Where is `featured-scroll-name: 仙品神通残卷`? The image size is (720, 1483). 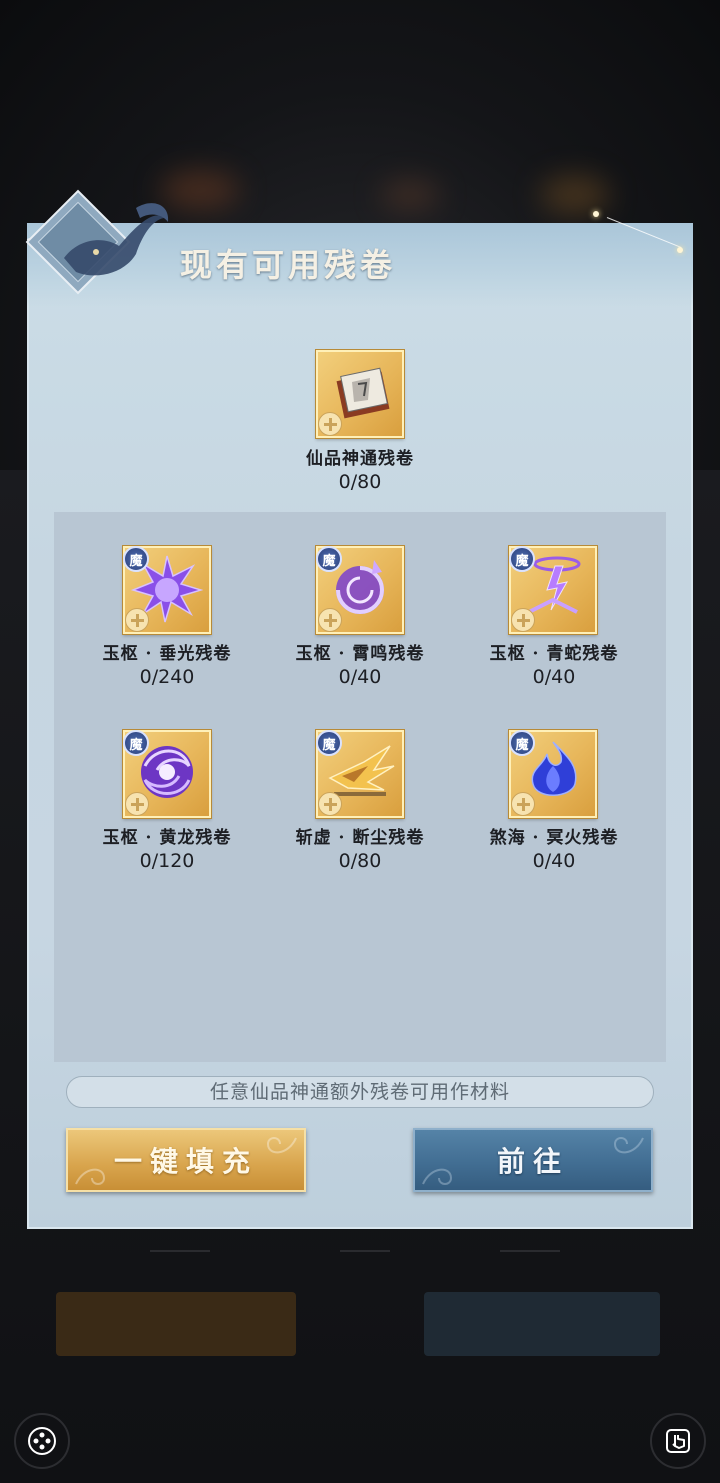
featured-scroll-name: 仙品神通残卷 is located at coordinates (360, 459).